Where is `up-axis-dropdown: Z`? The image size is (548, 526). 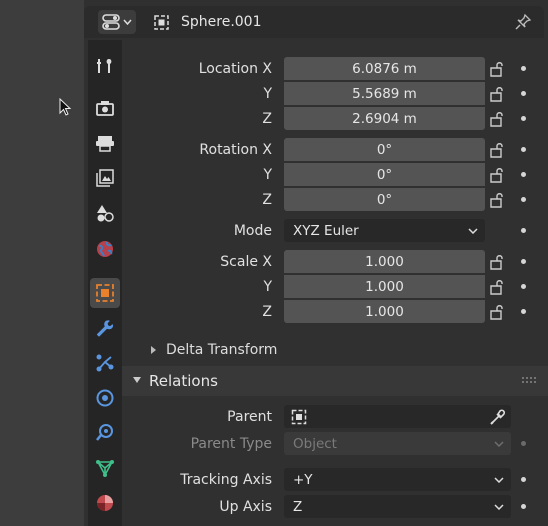
up-axis-dropdown: Z is located at coordinates (397, 506).